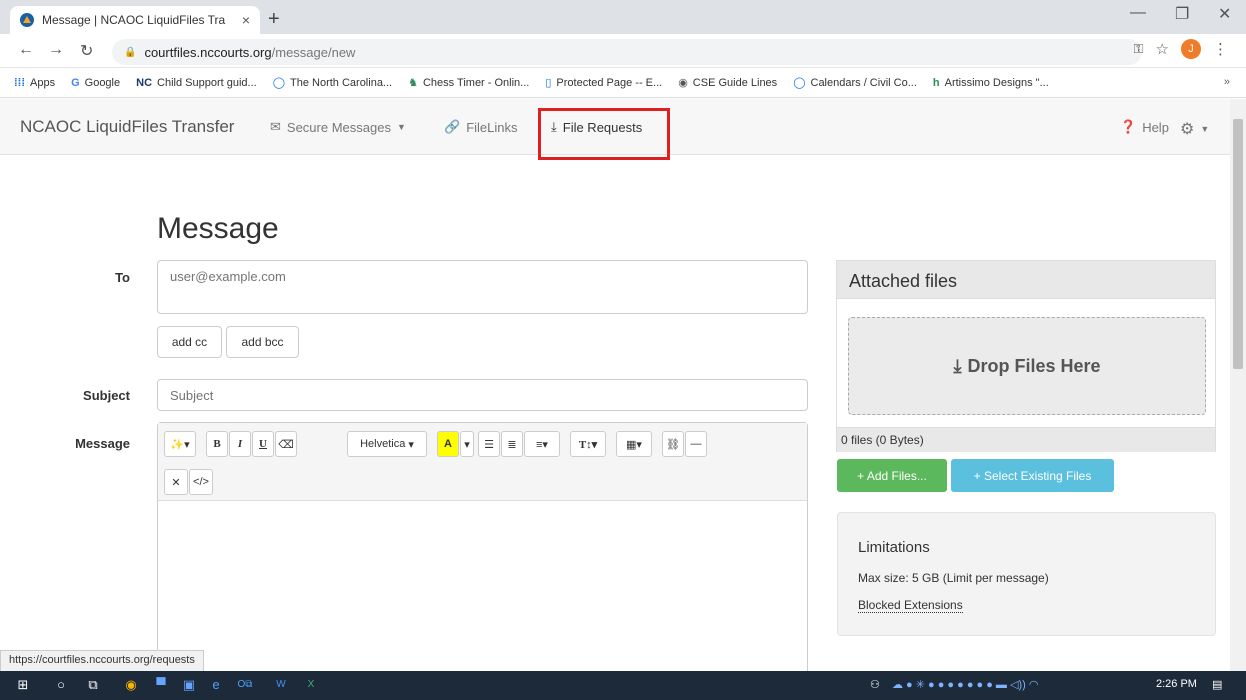 The image size is (1246, 700). What do you see at coordinates (634, 444) in the screenshot?
I see `table-icon: ▦▾` at bounding box center [634, 444].